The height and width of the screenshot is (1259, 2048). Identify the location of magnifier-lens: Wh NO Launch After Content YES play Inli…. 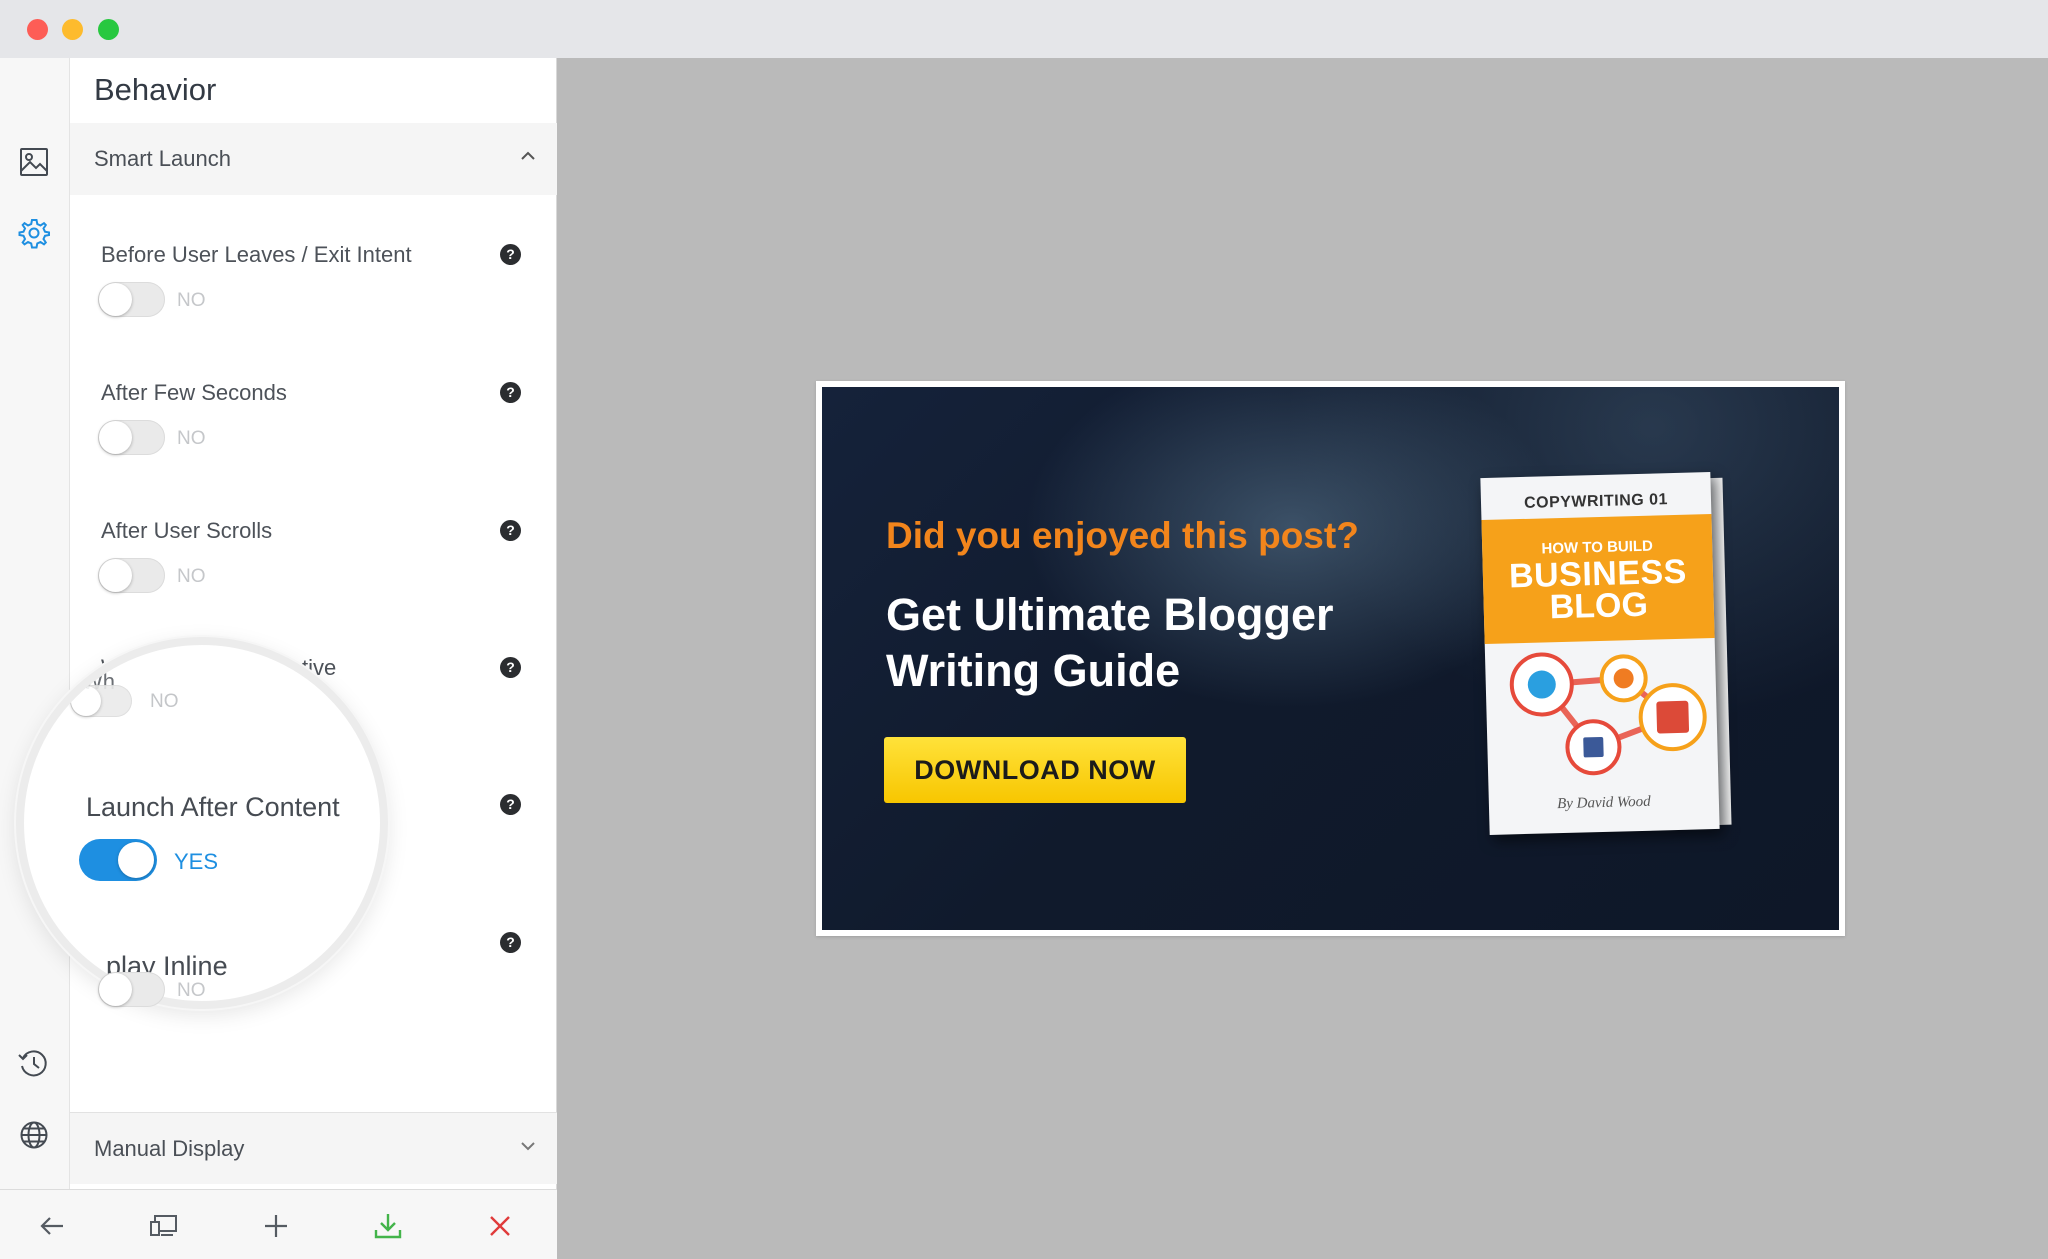
(202, 823).